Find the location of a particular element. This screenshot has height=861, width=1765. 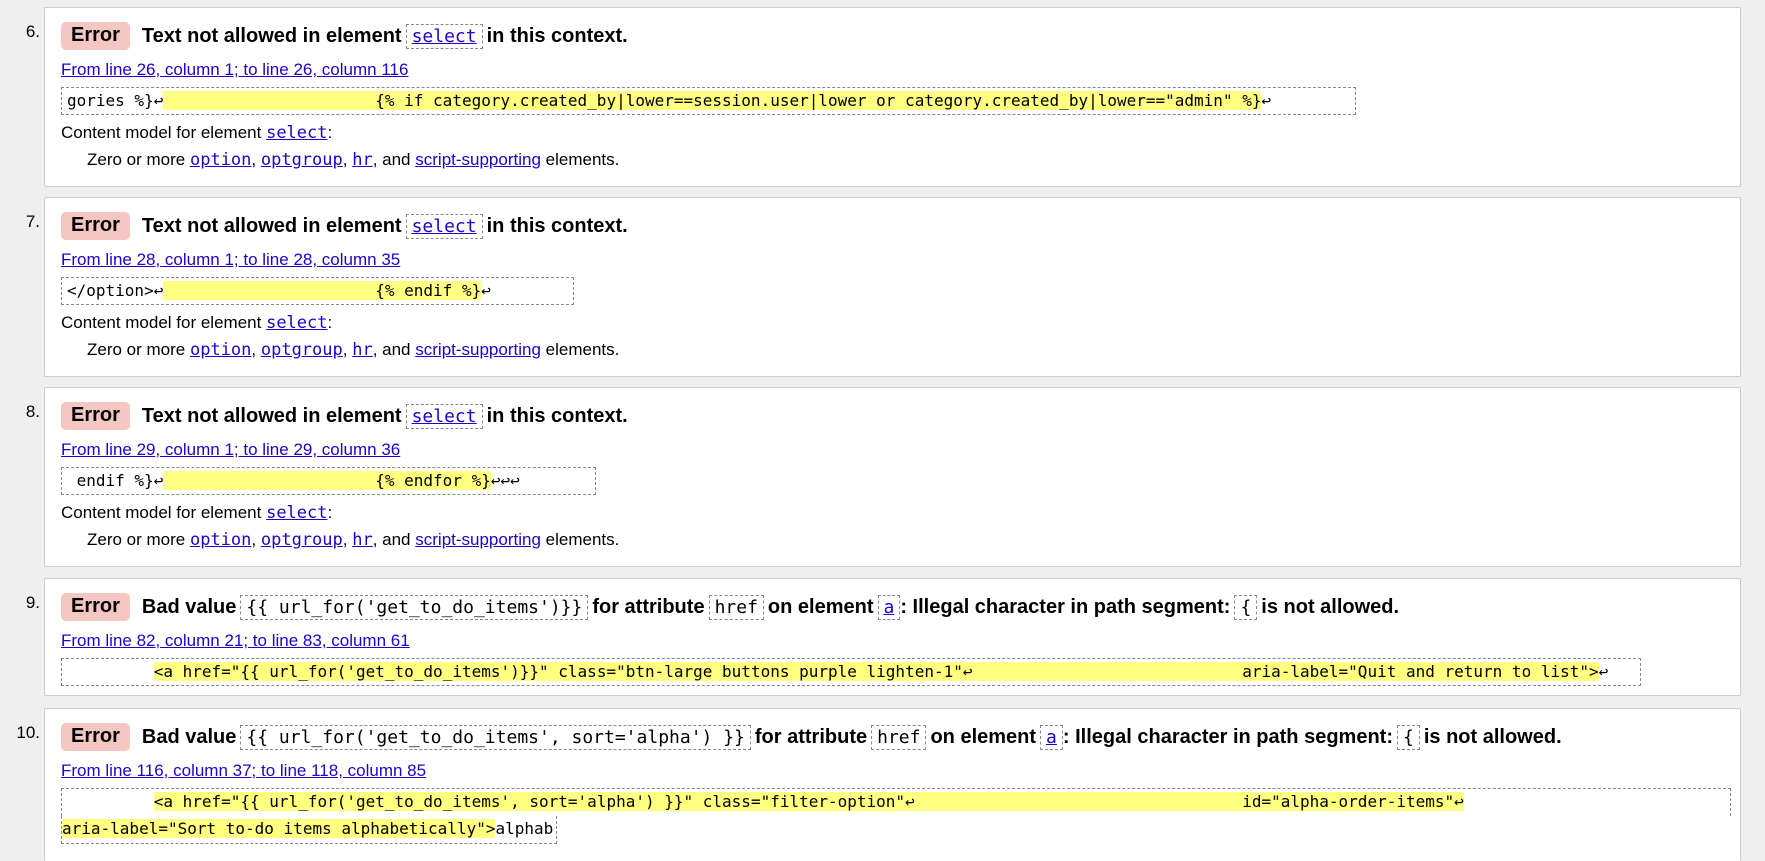

value-code-box: {{ url_for('get_to_do_items')}} is located at coordinates (414, 607).